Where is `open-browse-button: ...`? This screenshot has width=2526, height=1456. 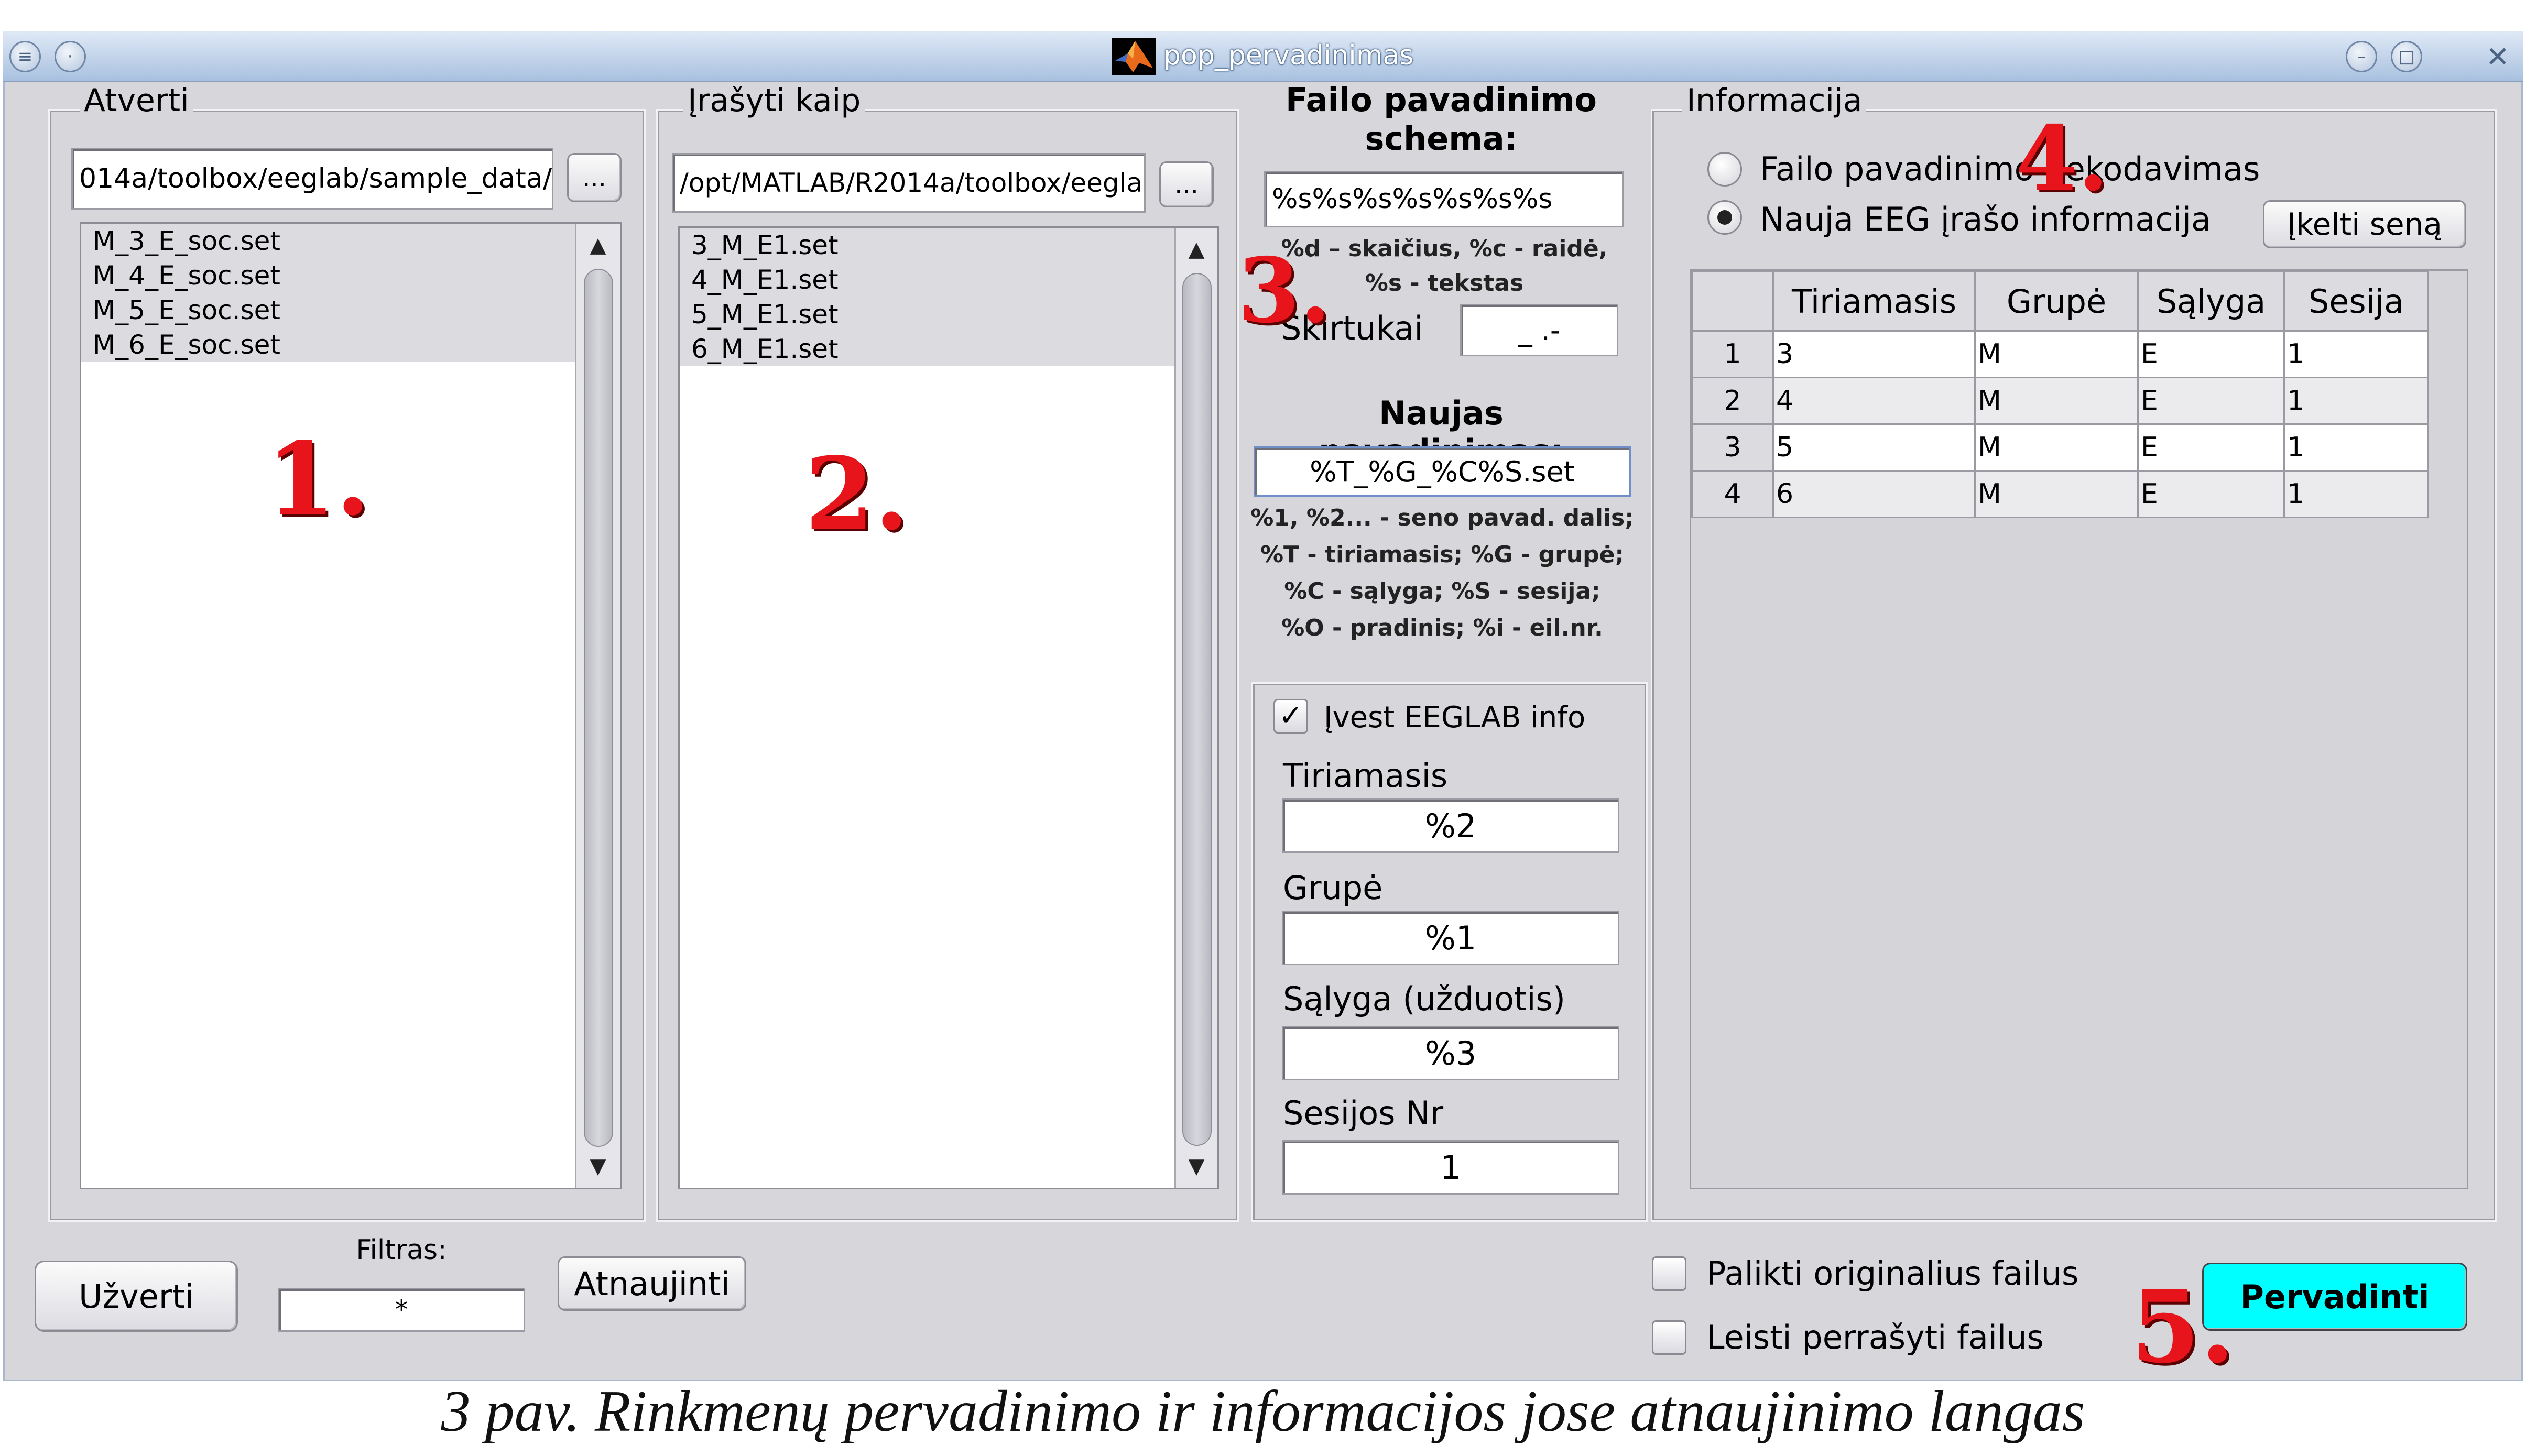
open-browse-button: ... is located at coordinates (595, 177).